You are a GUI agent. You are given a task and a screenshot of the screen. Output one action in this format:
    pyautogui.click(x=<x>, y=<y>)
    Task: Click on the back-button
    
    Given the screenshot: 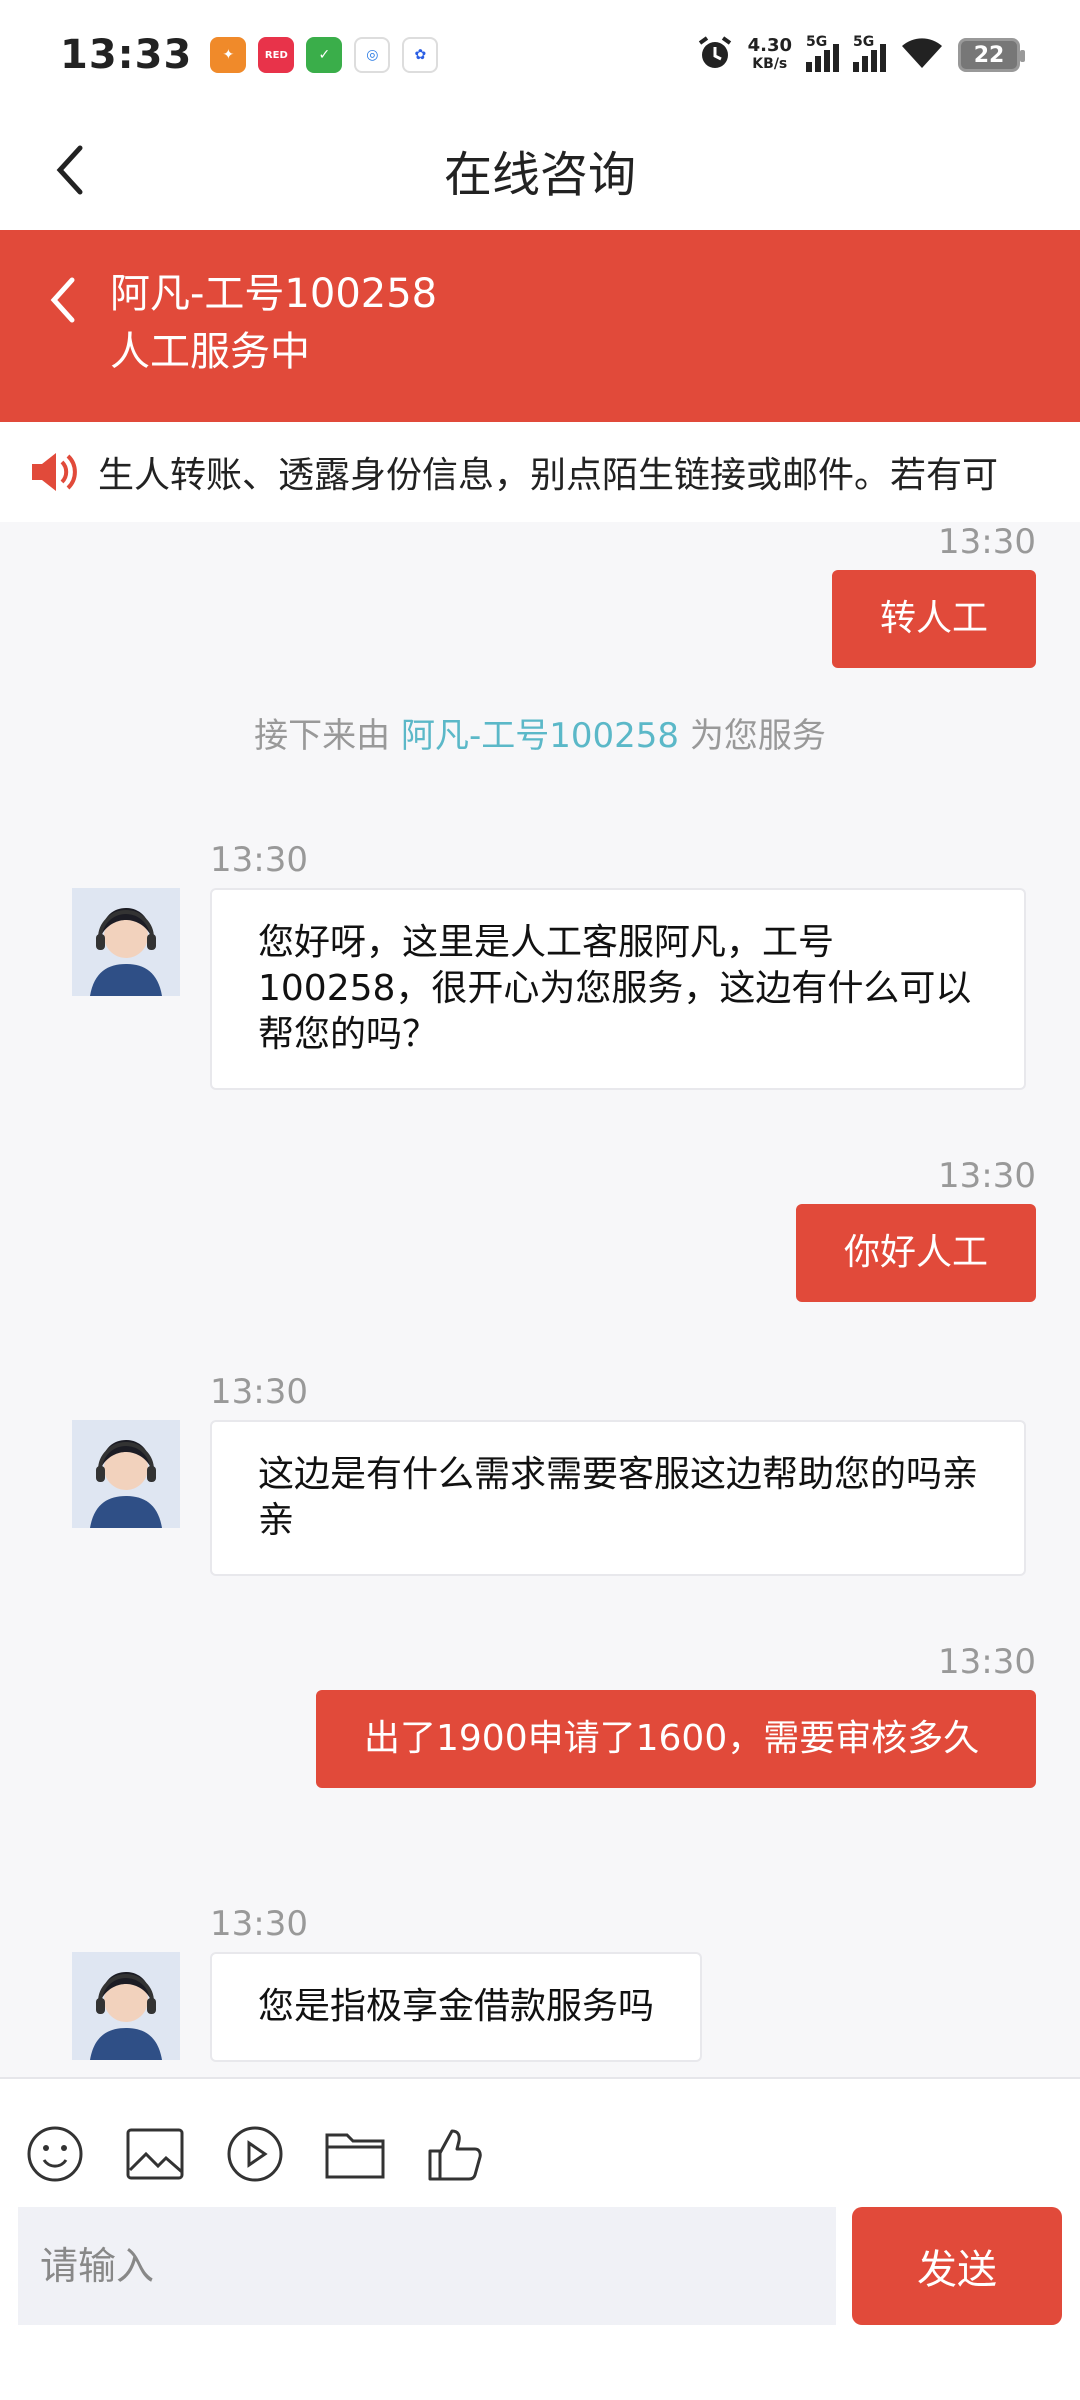 What is the action you would take?
    pyautogui.click(x=70, y=170)
    